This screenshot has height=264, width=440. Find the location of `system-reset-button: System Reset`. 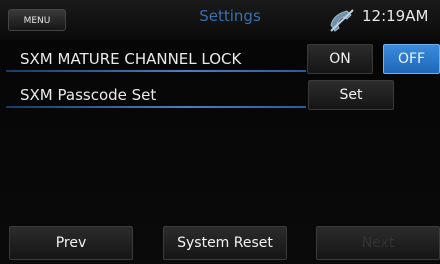

system-reset-button: System Reset is located at coordinates (225, 243).